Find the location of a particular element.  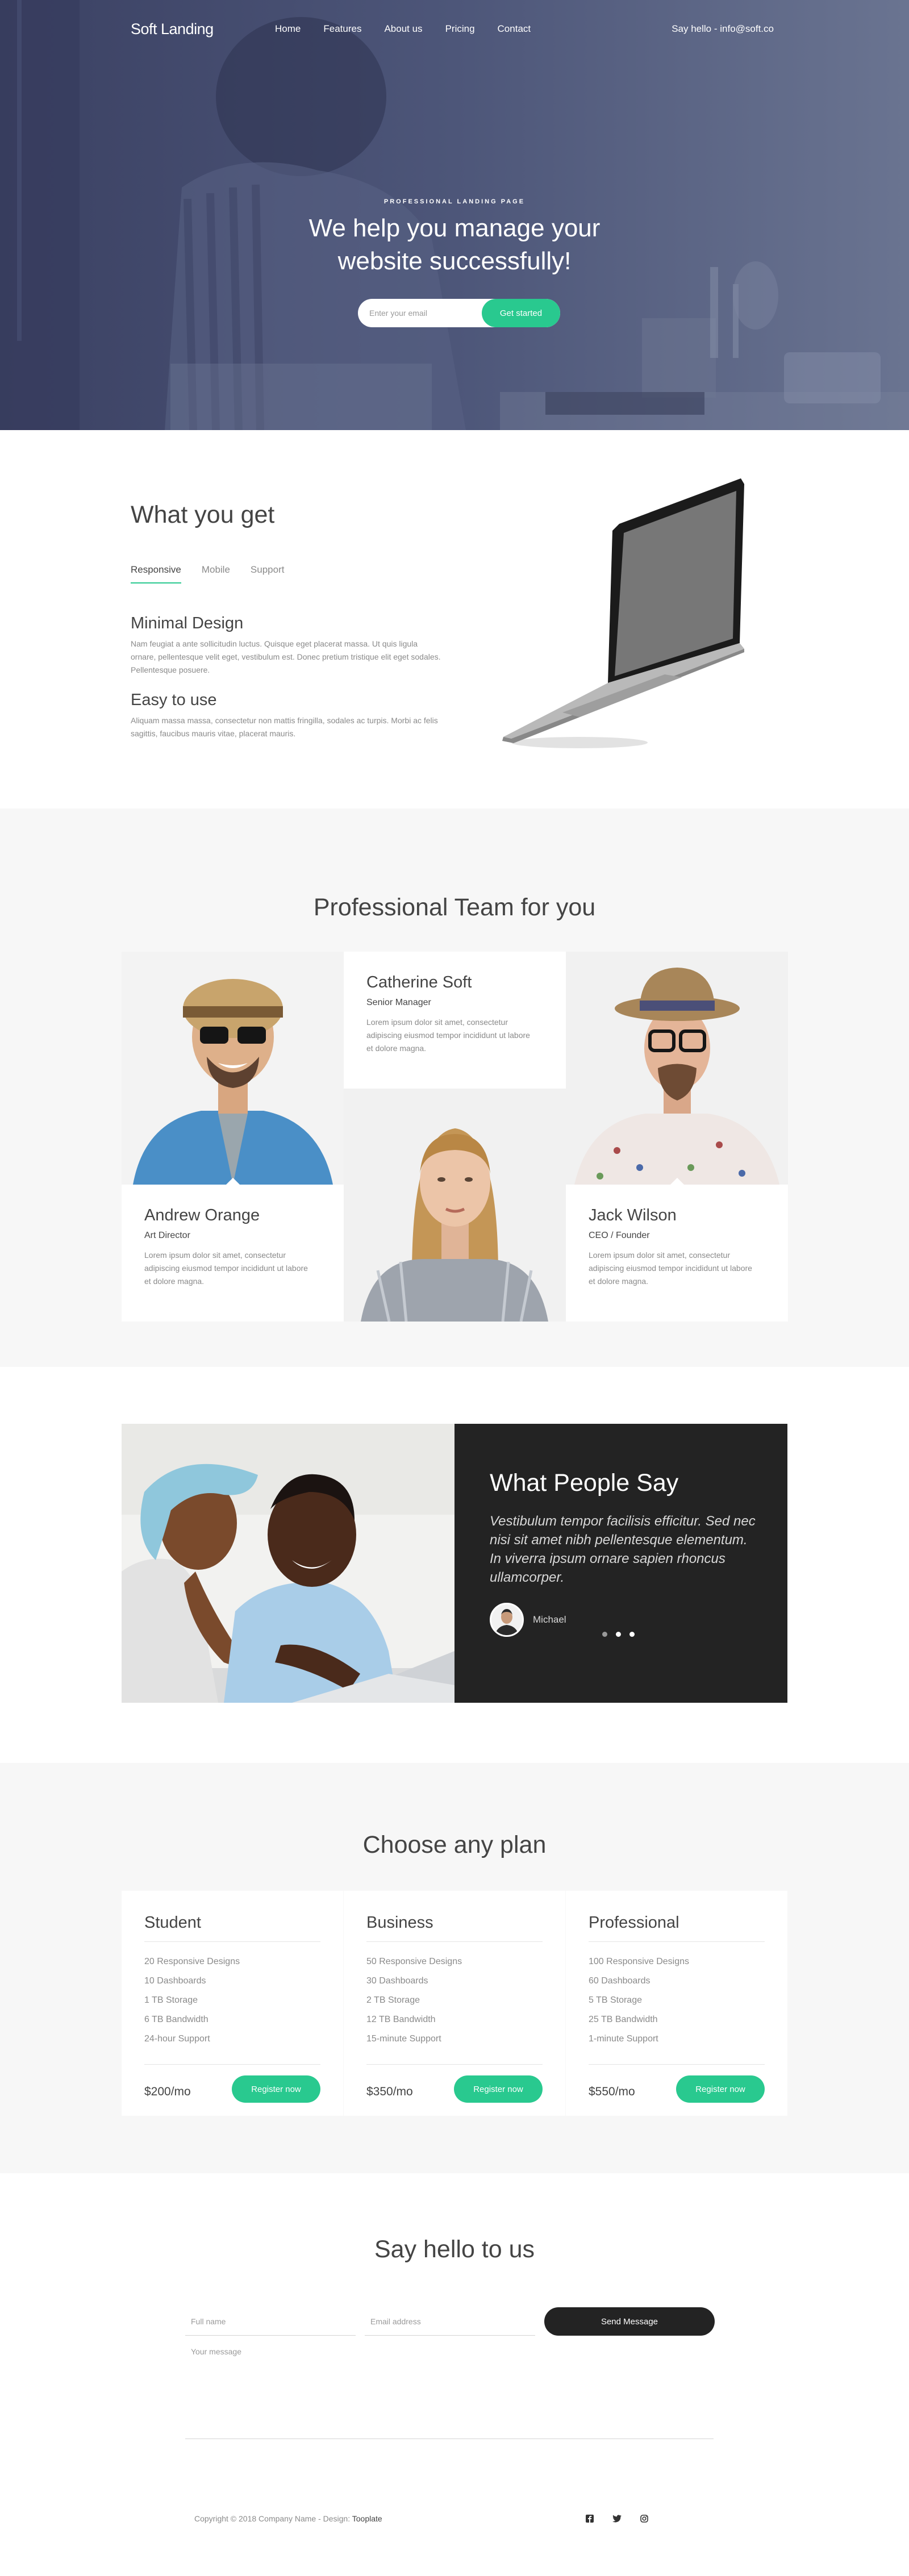

catherine-photo is located at coordinates (455, 1205).